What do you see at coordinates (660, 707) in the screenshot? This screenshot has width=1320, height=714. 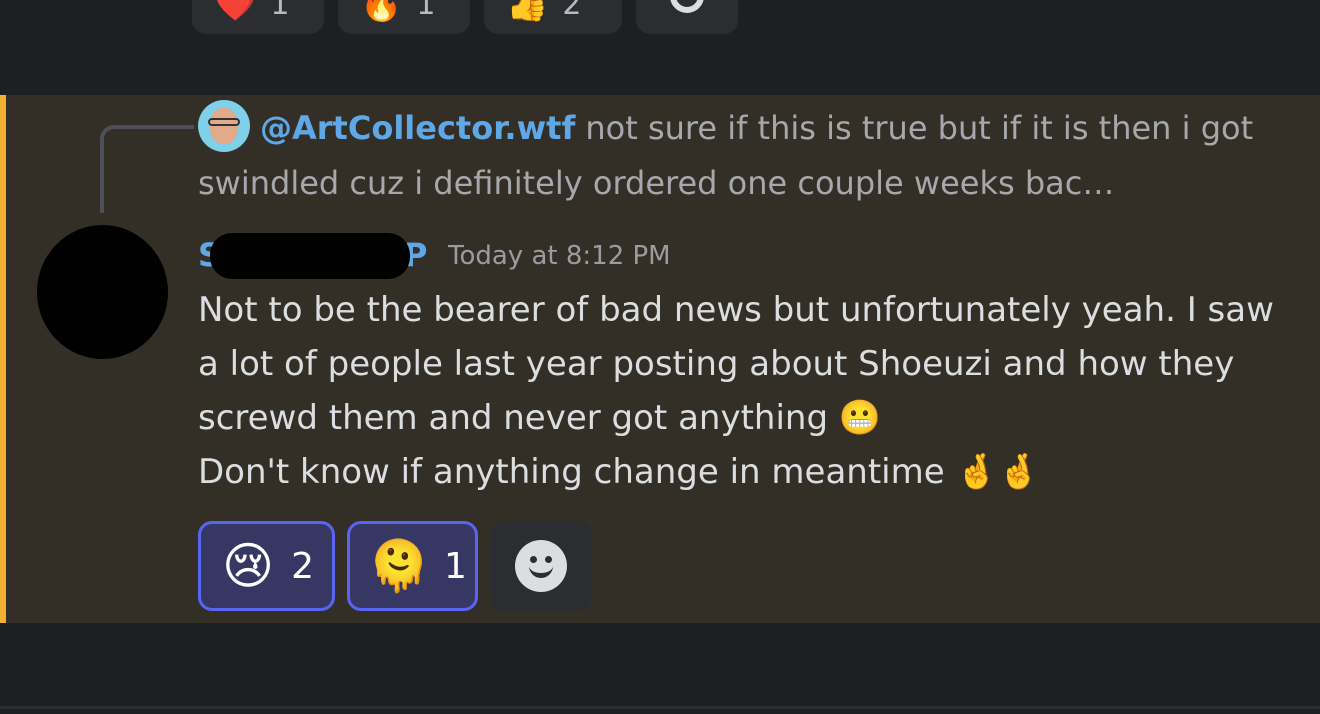 I see `divider` at bounding box center [660, 707].